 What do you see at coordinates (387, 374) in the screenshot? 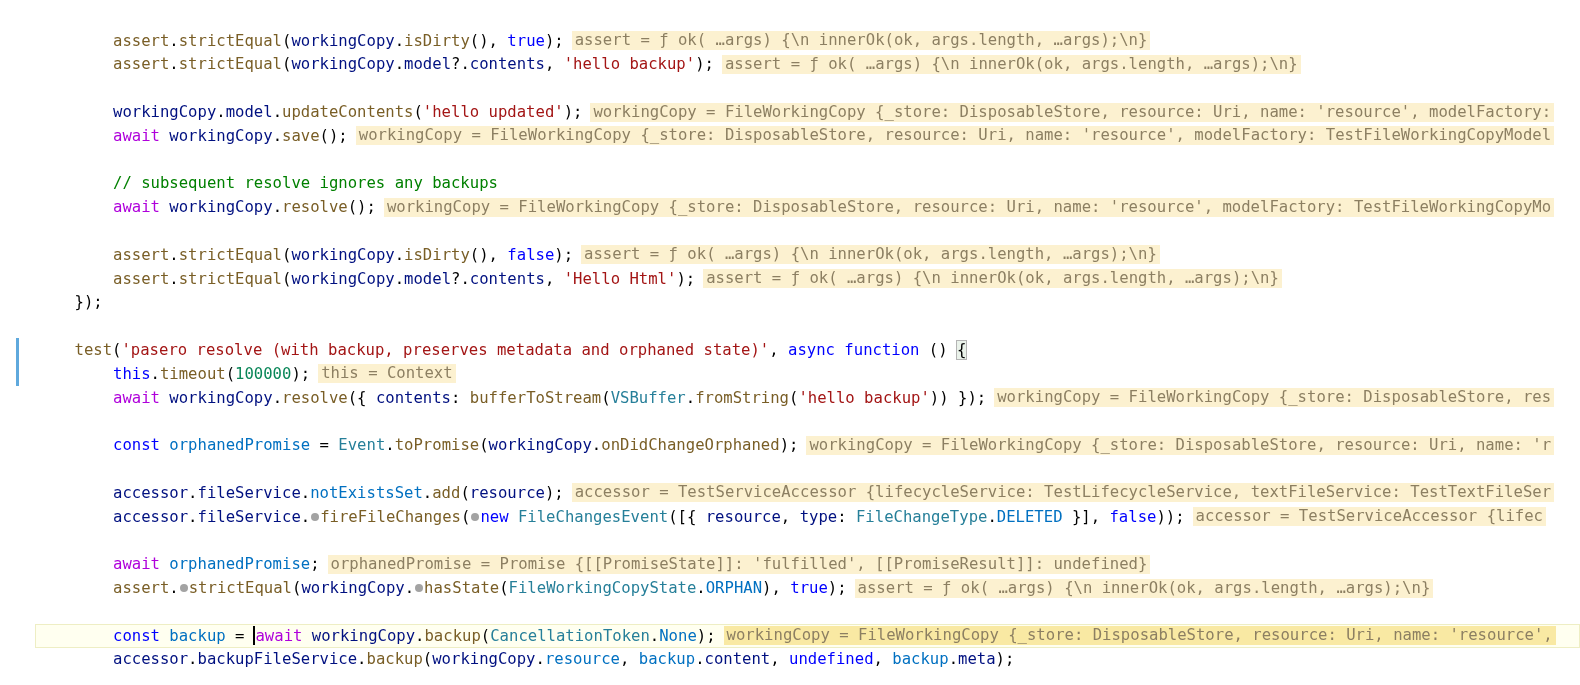
I see `inline-hint: this = Context` at bounding box center [387, 374].